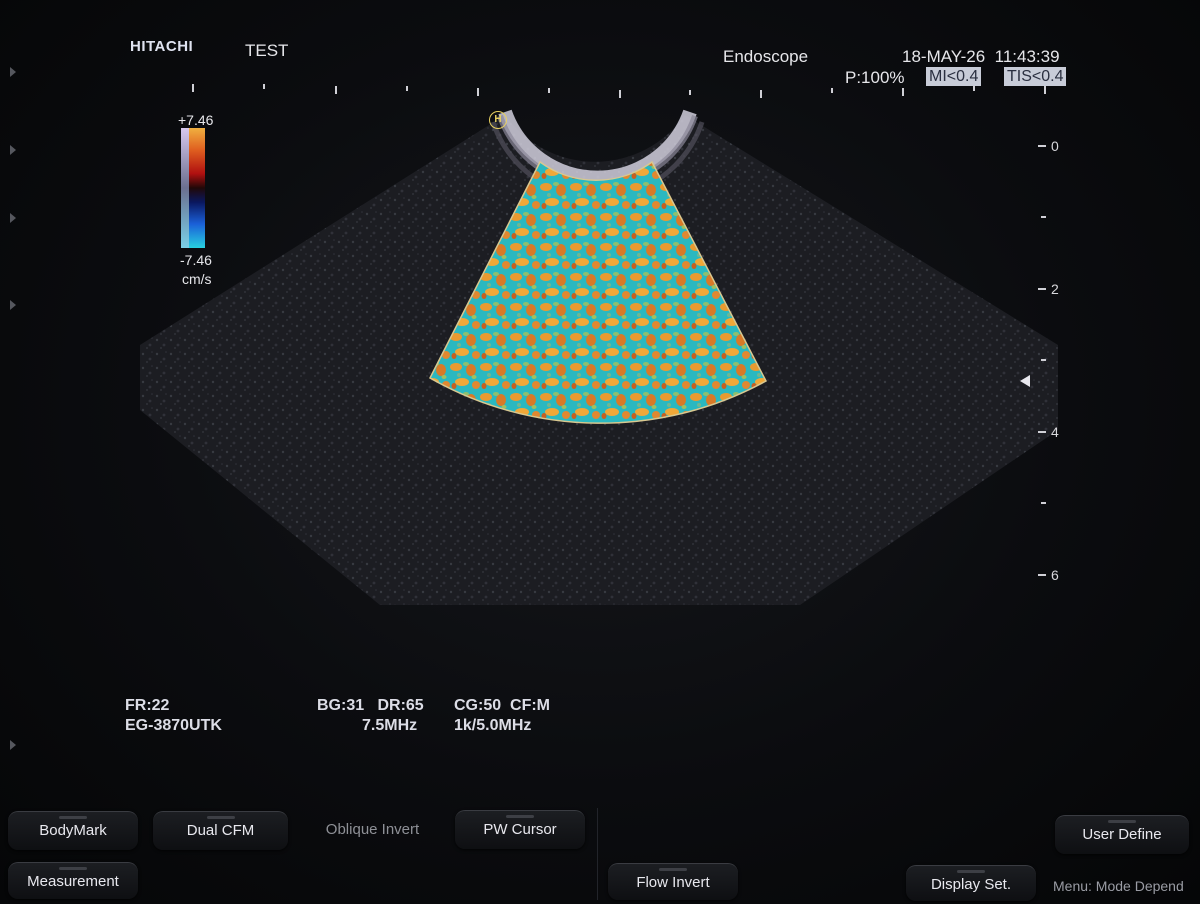  Describe the element at coordinates (1055, 146) in the screenshot. I see `depth-label: 0` at that location.